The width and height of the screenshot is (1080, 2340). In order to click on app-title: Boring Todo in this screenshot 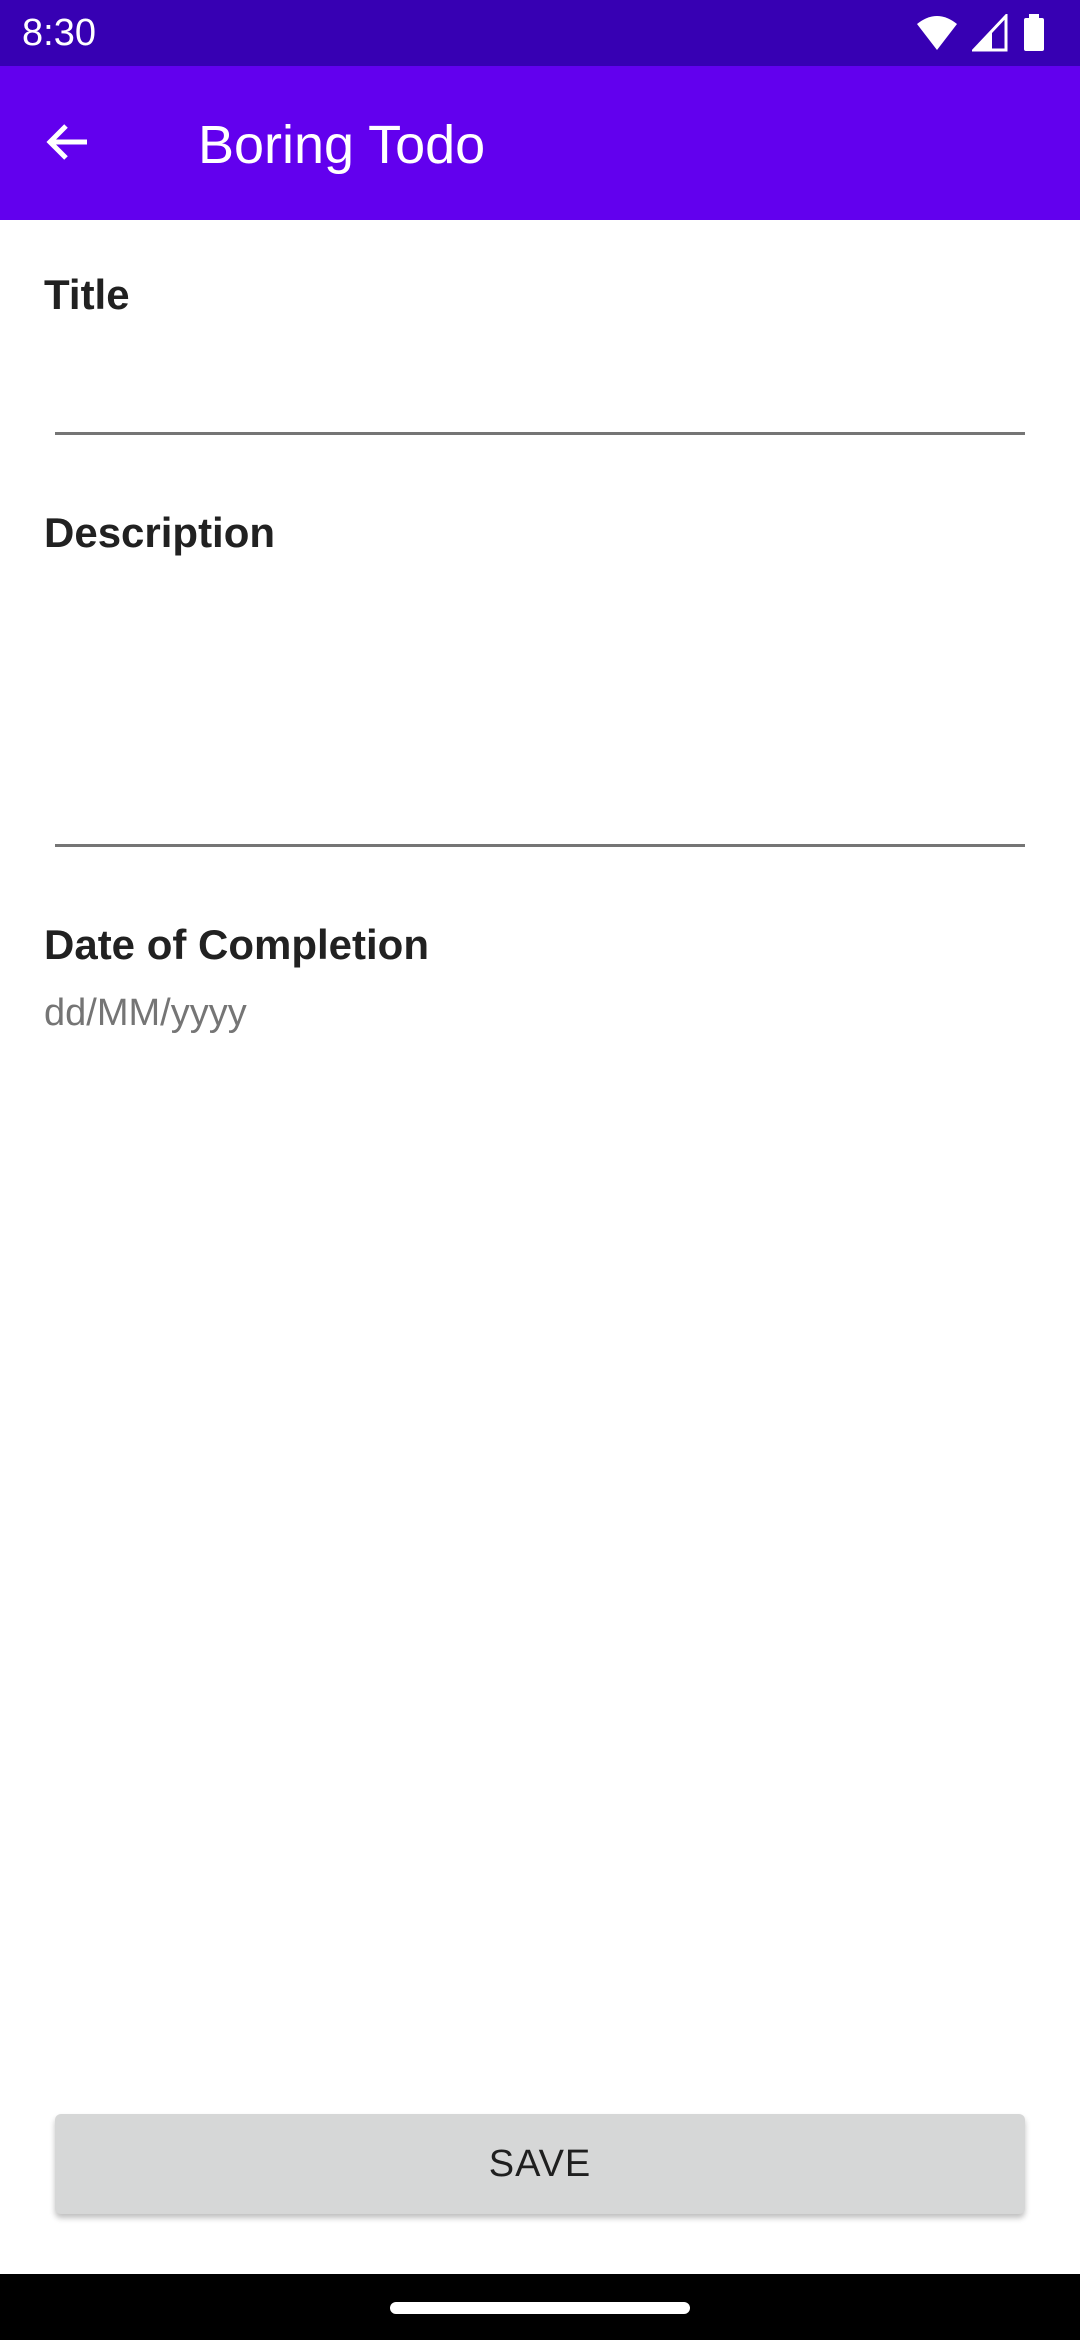, I will do `click(342, 145)`.